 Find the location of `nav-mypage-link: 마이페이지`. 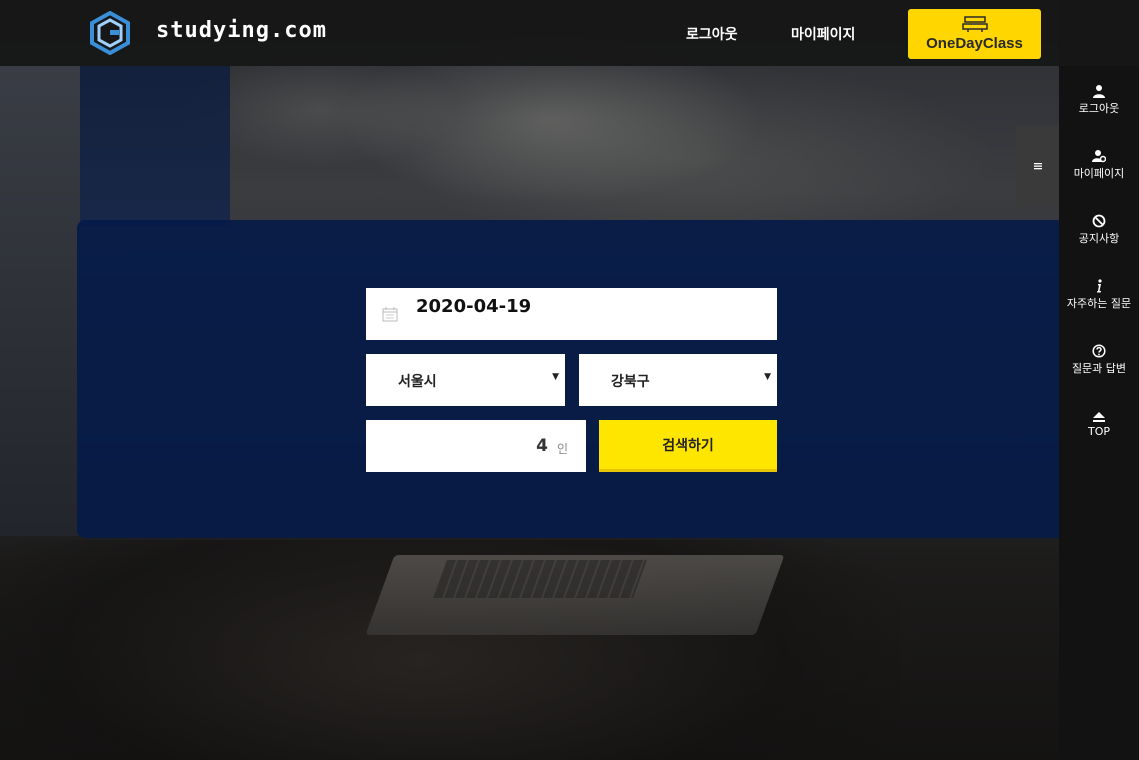

nav-mypage-link: 마이페이지 is located at coordinates (823, 34).